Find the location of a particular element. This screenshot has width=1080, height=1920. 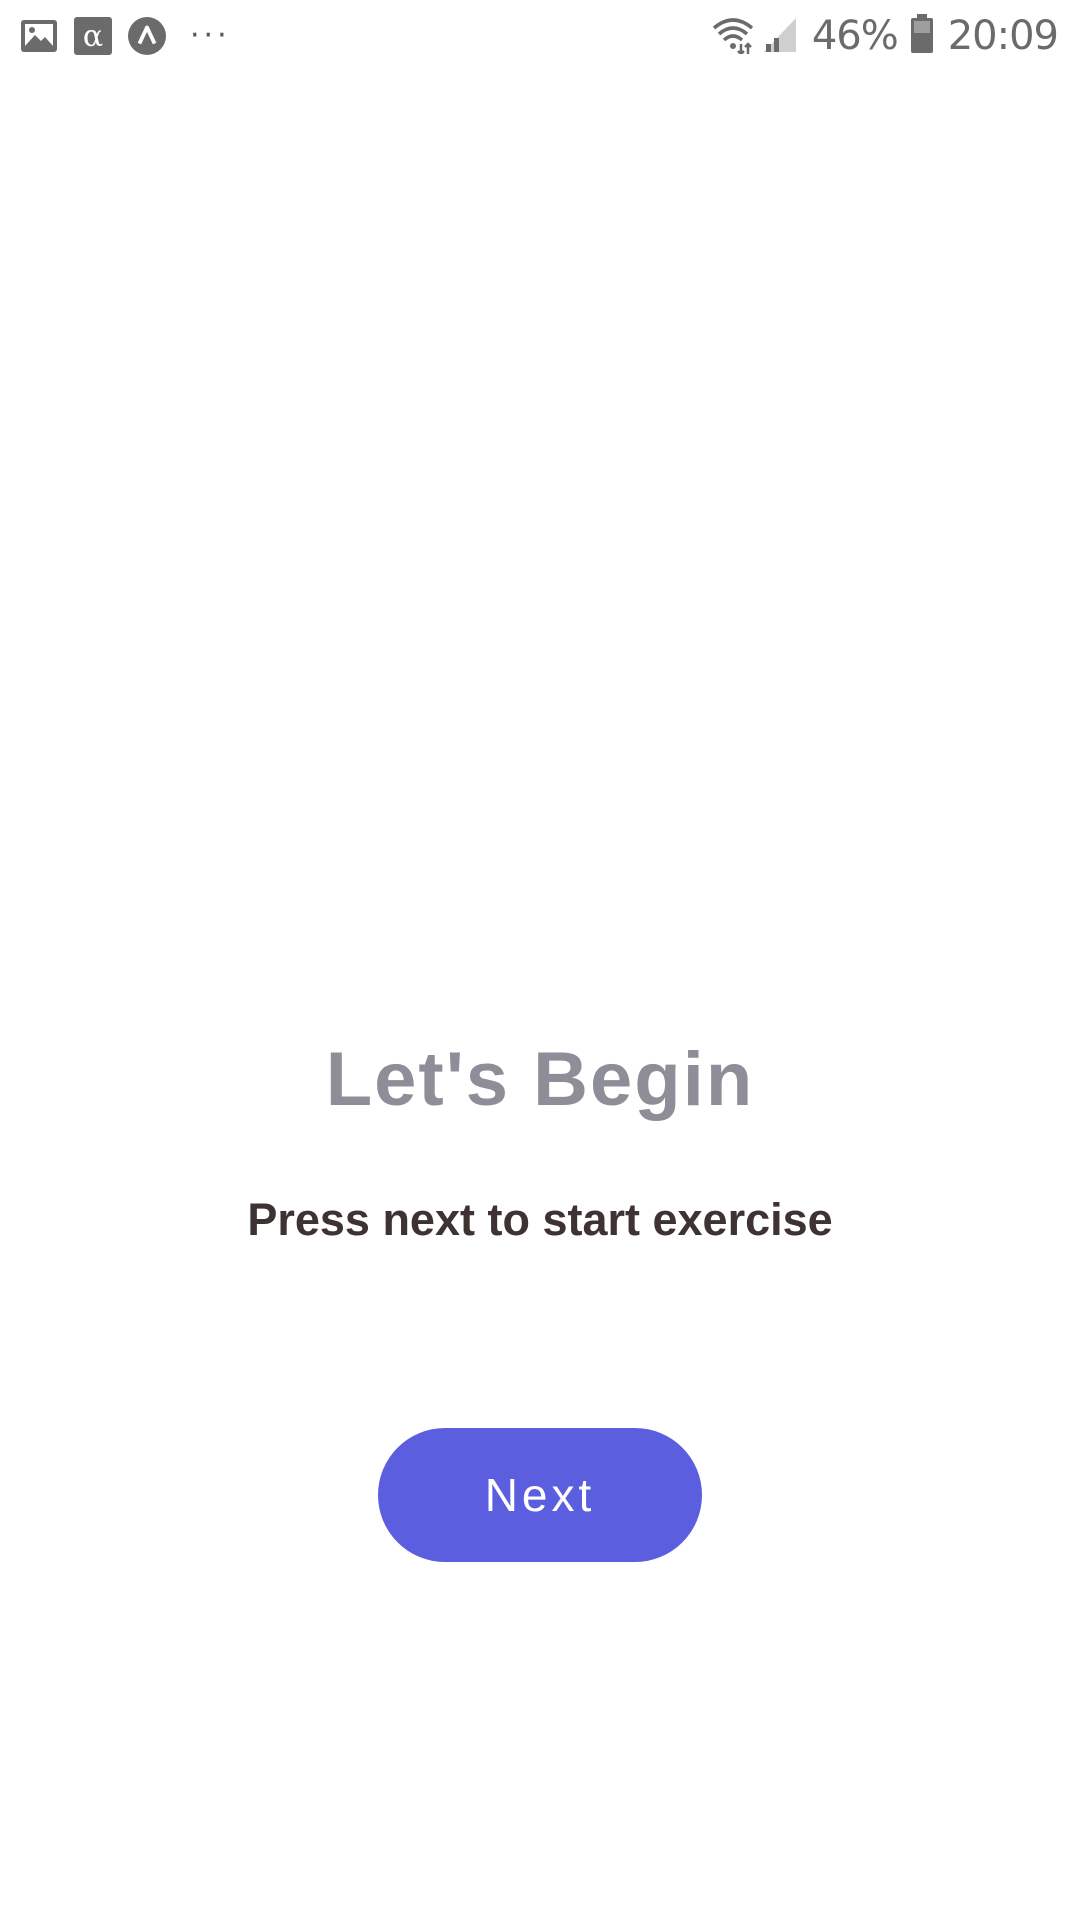

battery-percent: 46% is located at coordinates (855, 36).